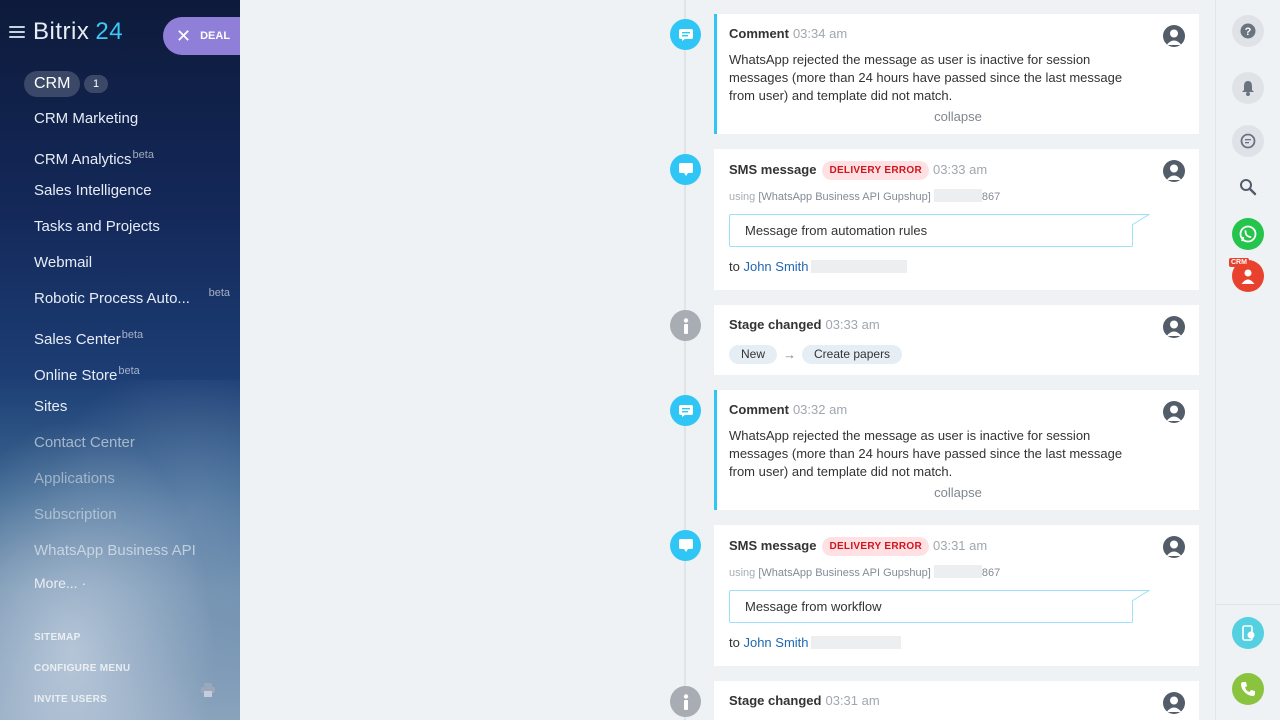 This screenshot has height=720, width=1280. Describe the element at coordinates (1248, 604) in the screenshot. I see `toolbar-divider` at that location.